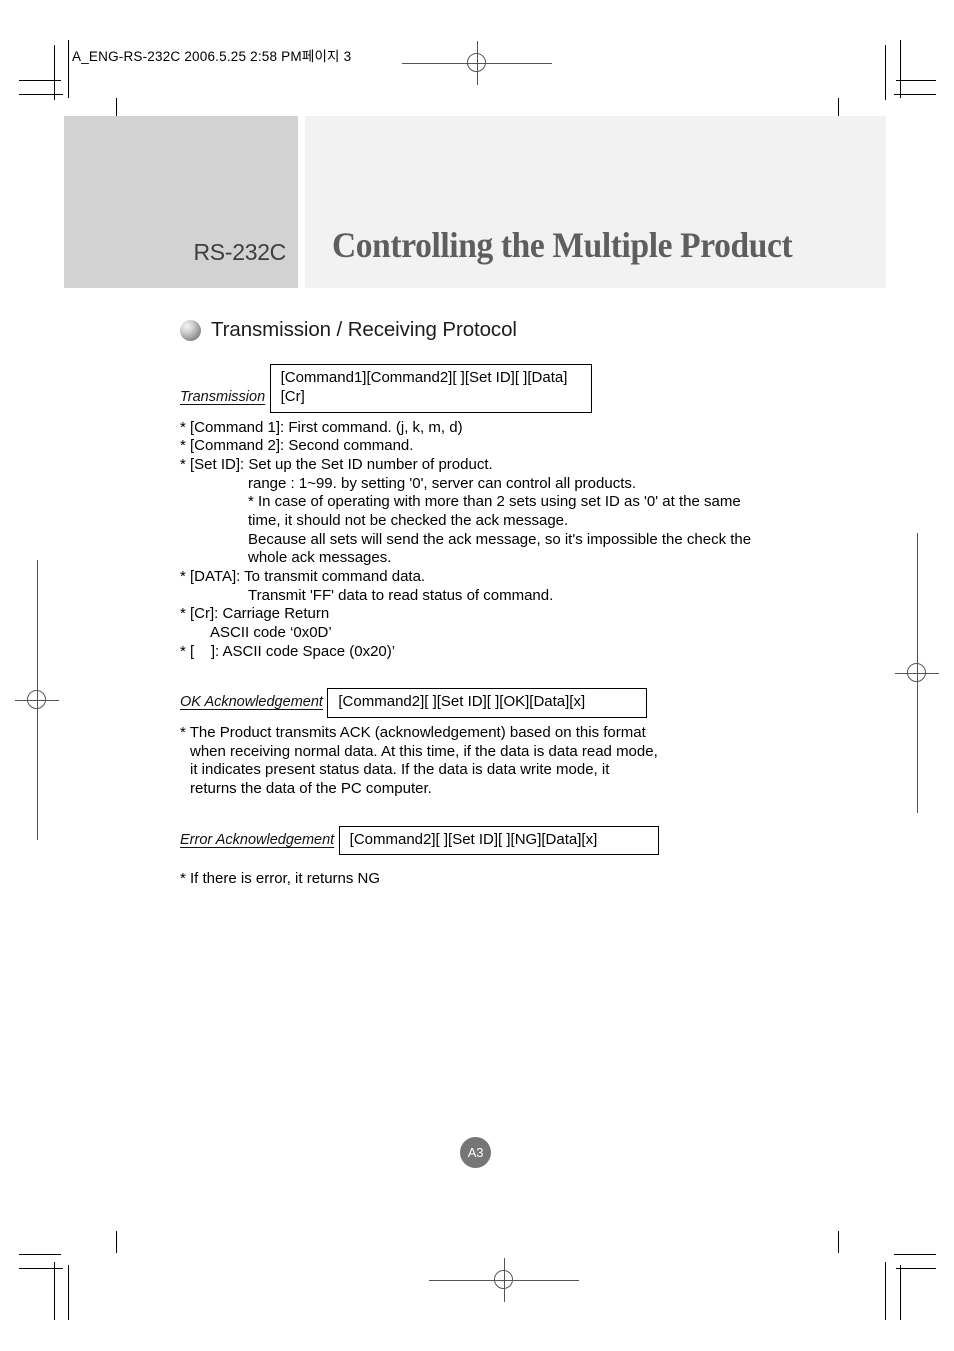 This screenshot has height=1351, width=954. I want to click on crop-mark-bottom-left-bleed-v, so click(116, 1242).